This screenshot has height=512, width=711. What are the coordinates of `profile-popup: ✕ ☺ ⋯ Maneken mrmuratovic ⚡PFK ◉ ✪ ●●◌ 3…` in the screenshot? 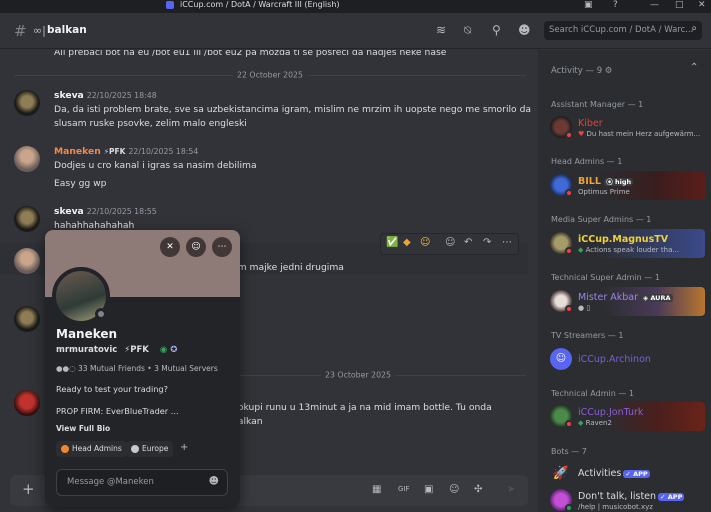 It's located at (142, 368).